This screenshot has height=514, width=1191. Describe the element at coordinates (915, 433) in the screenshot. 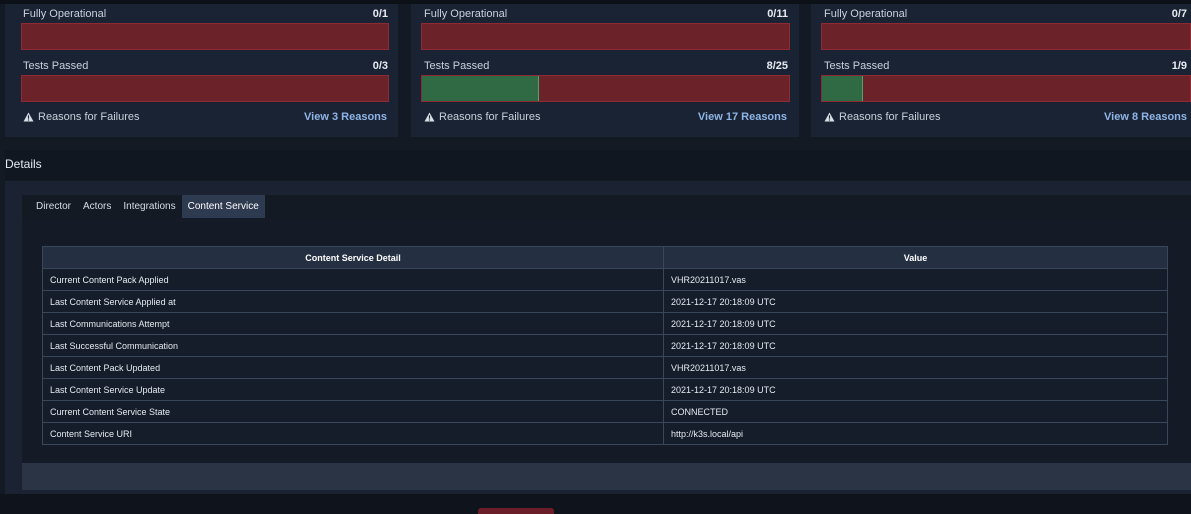

I see `value-cell: http://k3s.local/api` at that location.